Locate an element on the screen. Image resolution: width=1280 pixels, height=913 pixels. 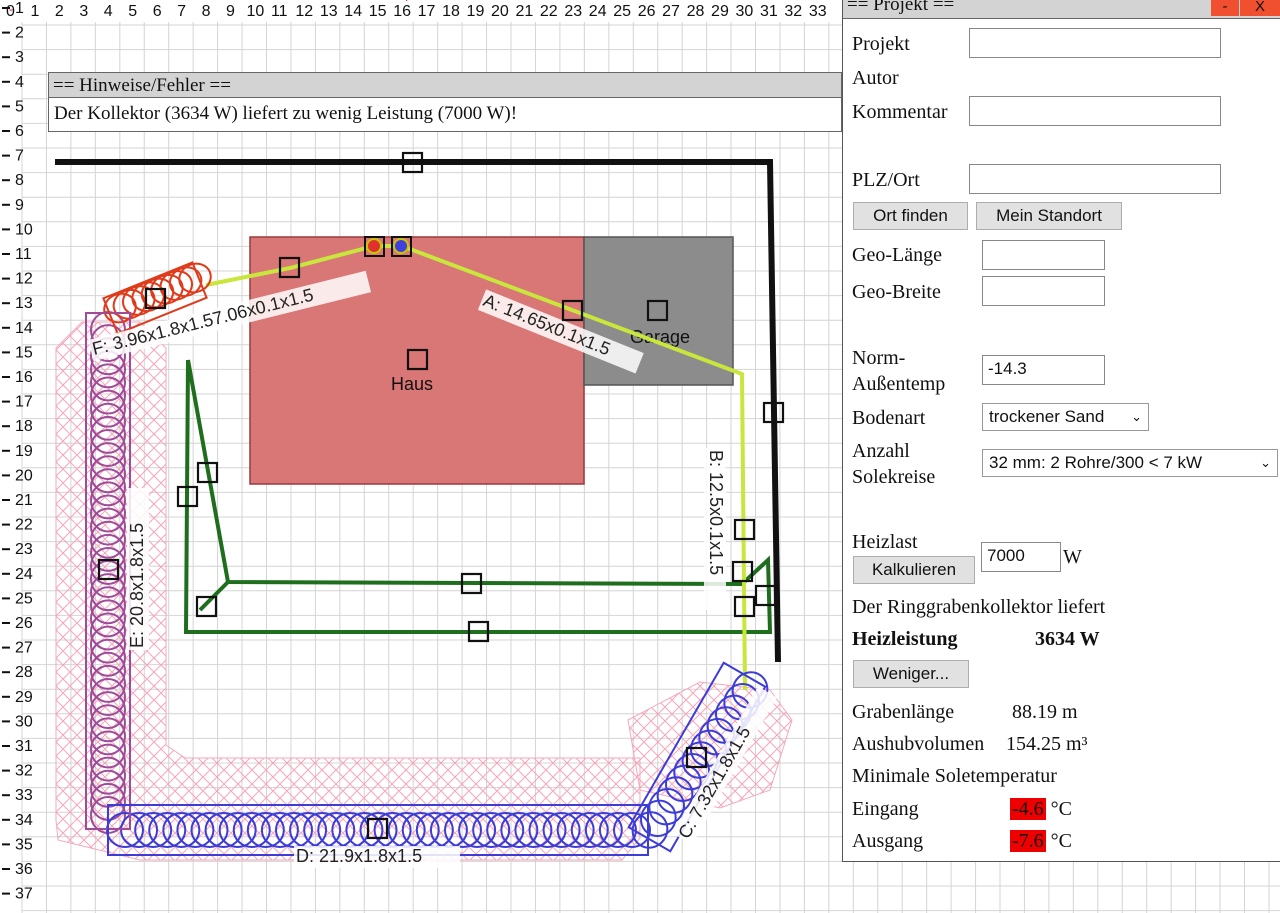
ruler-left-label: 8 is located at coordinates (19, 180).